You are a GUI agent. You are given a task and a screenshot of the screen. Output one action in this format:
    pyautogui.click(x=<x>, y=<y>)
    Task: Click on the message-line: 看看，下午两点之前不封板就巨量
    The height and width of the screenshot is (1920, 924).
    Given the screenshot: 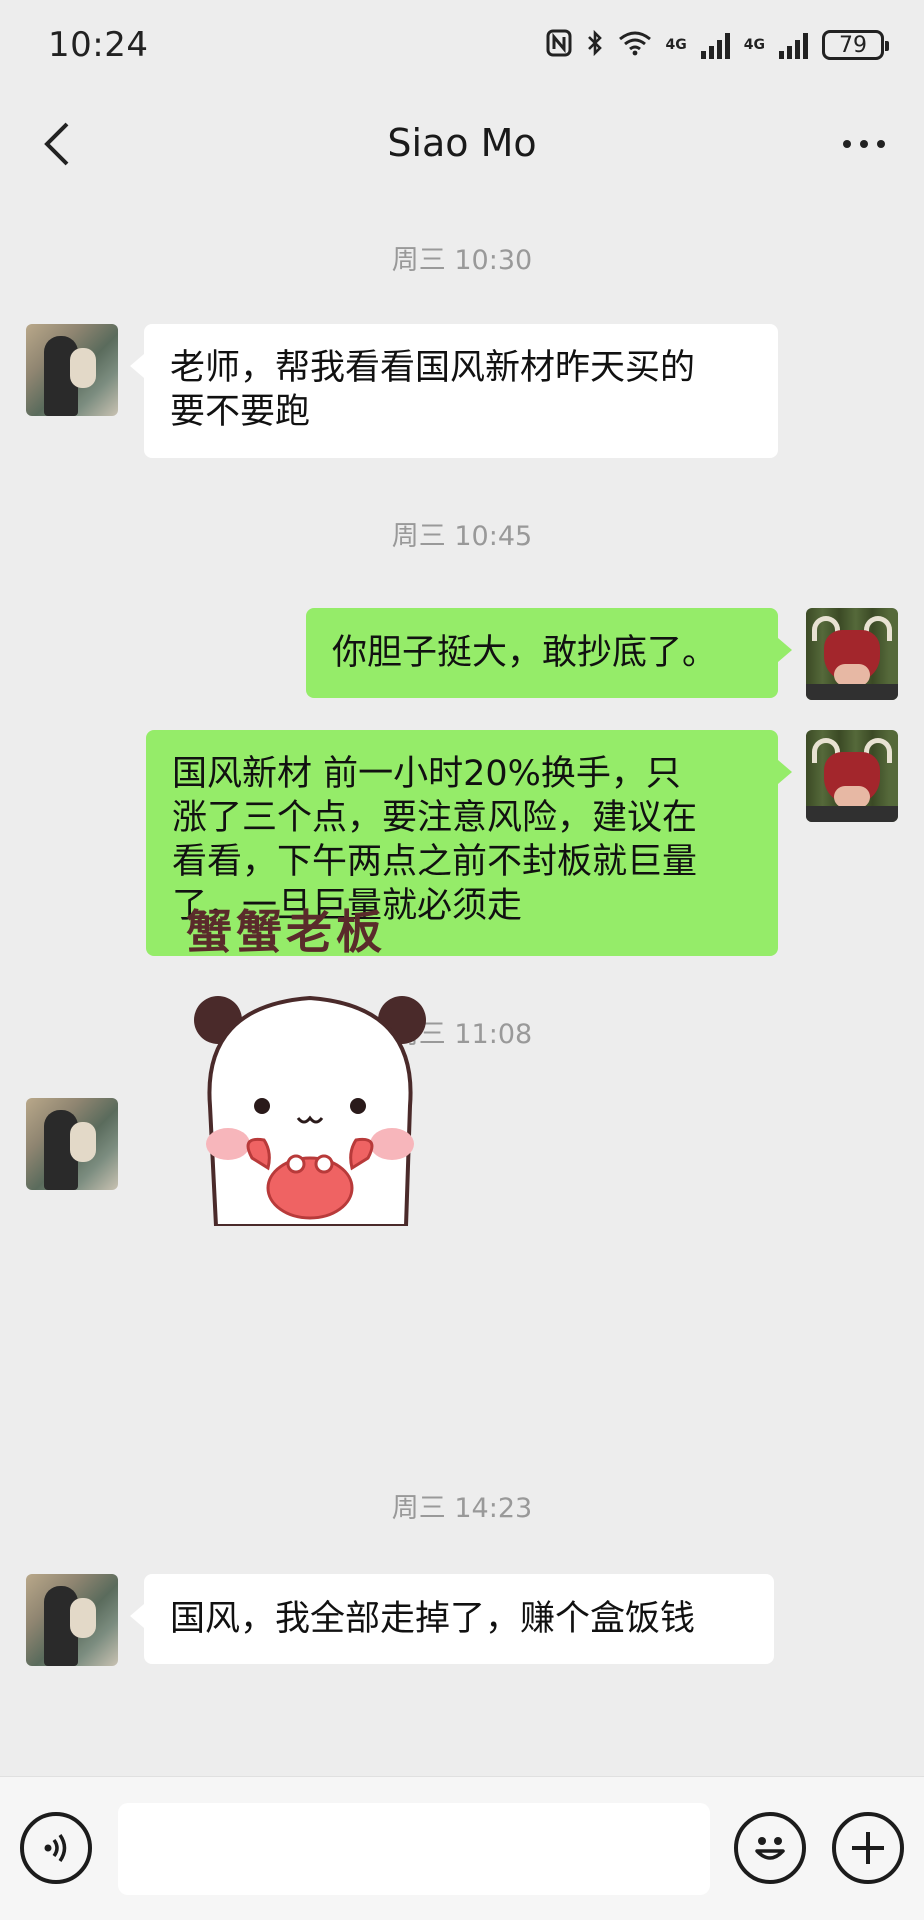 What is the action you would take?
    pyautogui.click(x=435, y=862)
    